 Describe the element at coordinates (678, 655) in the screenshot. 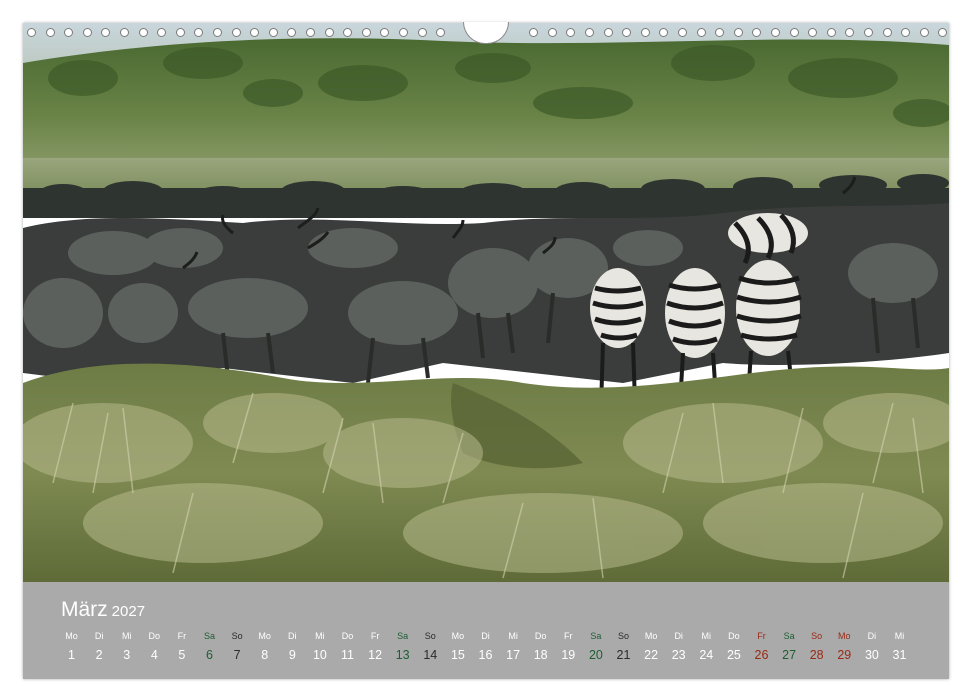

I see `day-number: 23` at that location.